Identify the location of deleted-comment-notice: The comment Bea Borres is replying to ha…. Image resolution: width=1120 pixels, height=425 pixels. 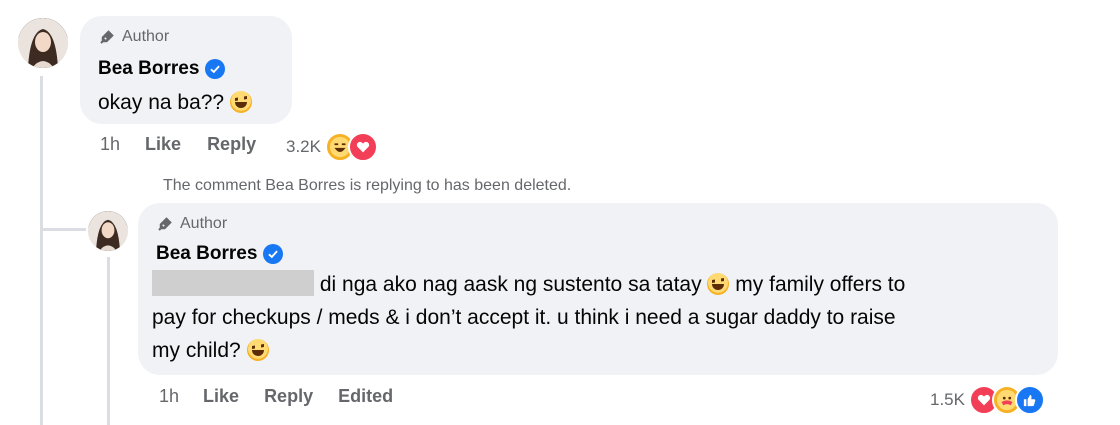
(367, 185).